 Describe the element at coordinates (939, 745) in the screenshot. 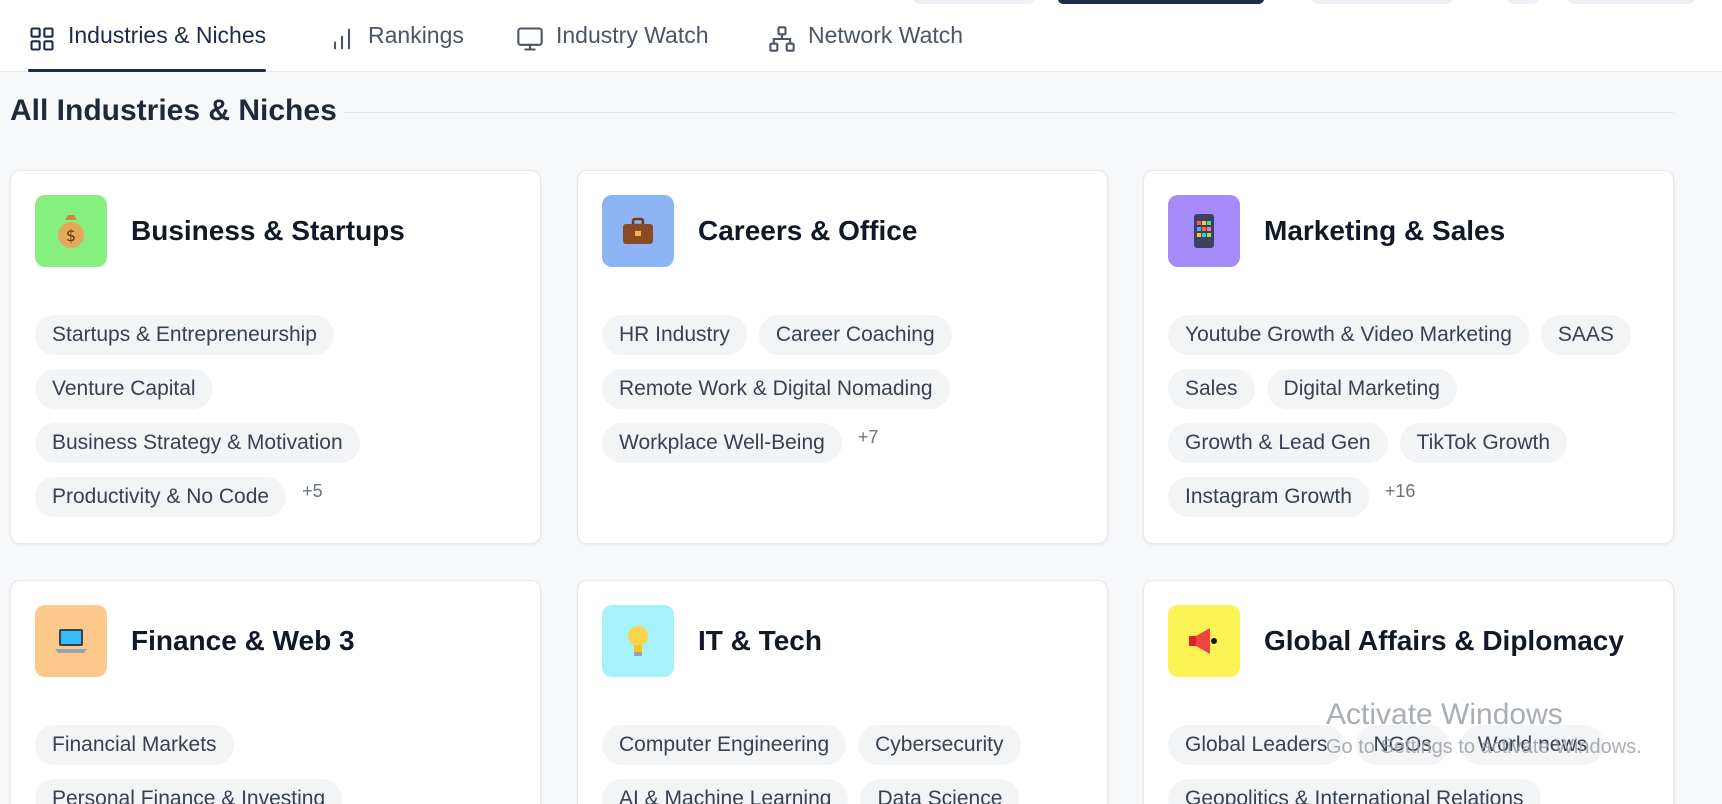

I see `niche-tag: Cybersecurity` at that location.